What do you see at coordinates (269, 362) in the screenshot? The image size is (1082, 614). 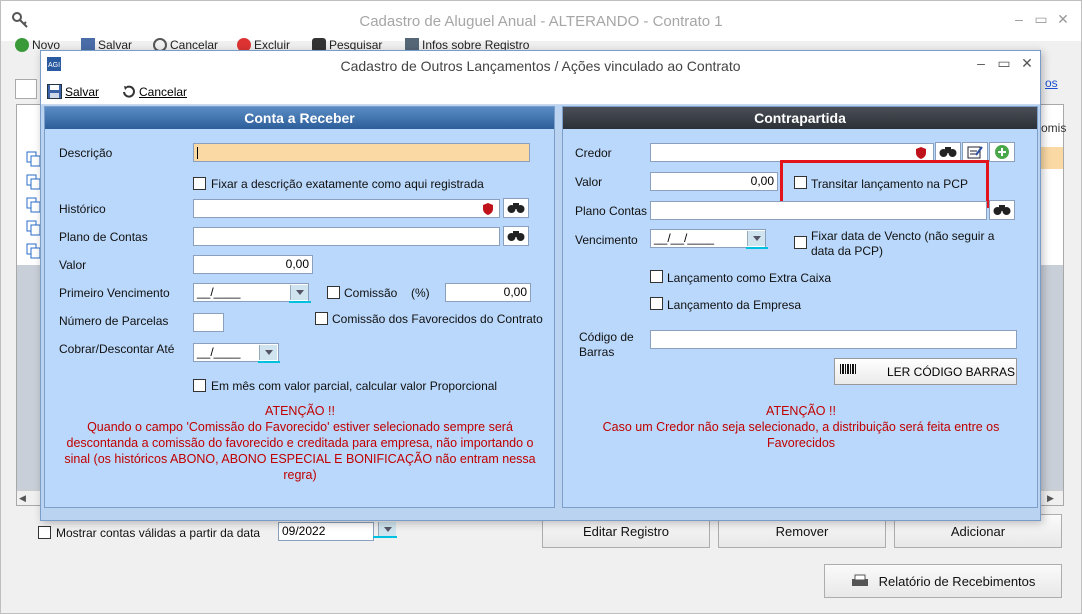 I see `cobrar-descontar-underline` at bounding box center [269, 362].